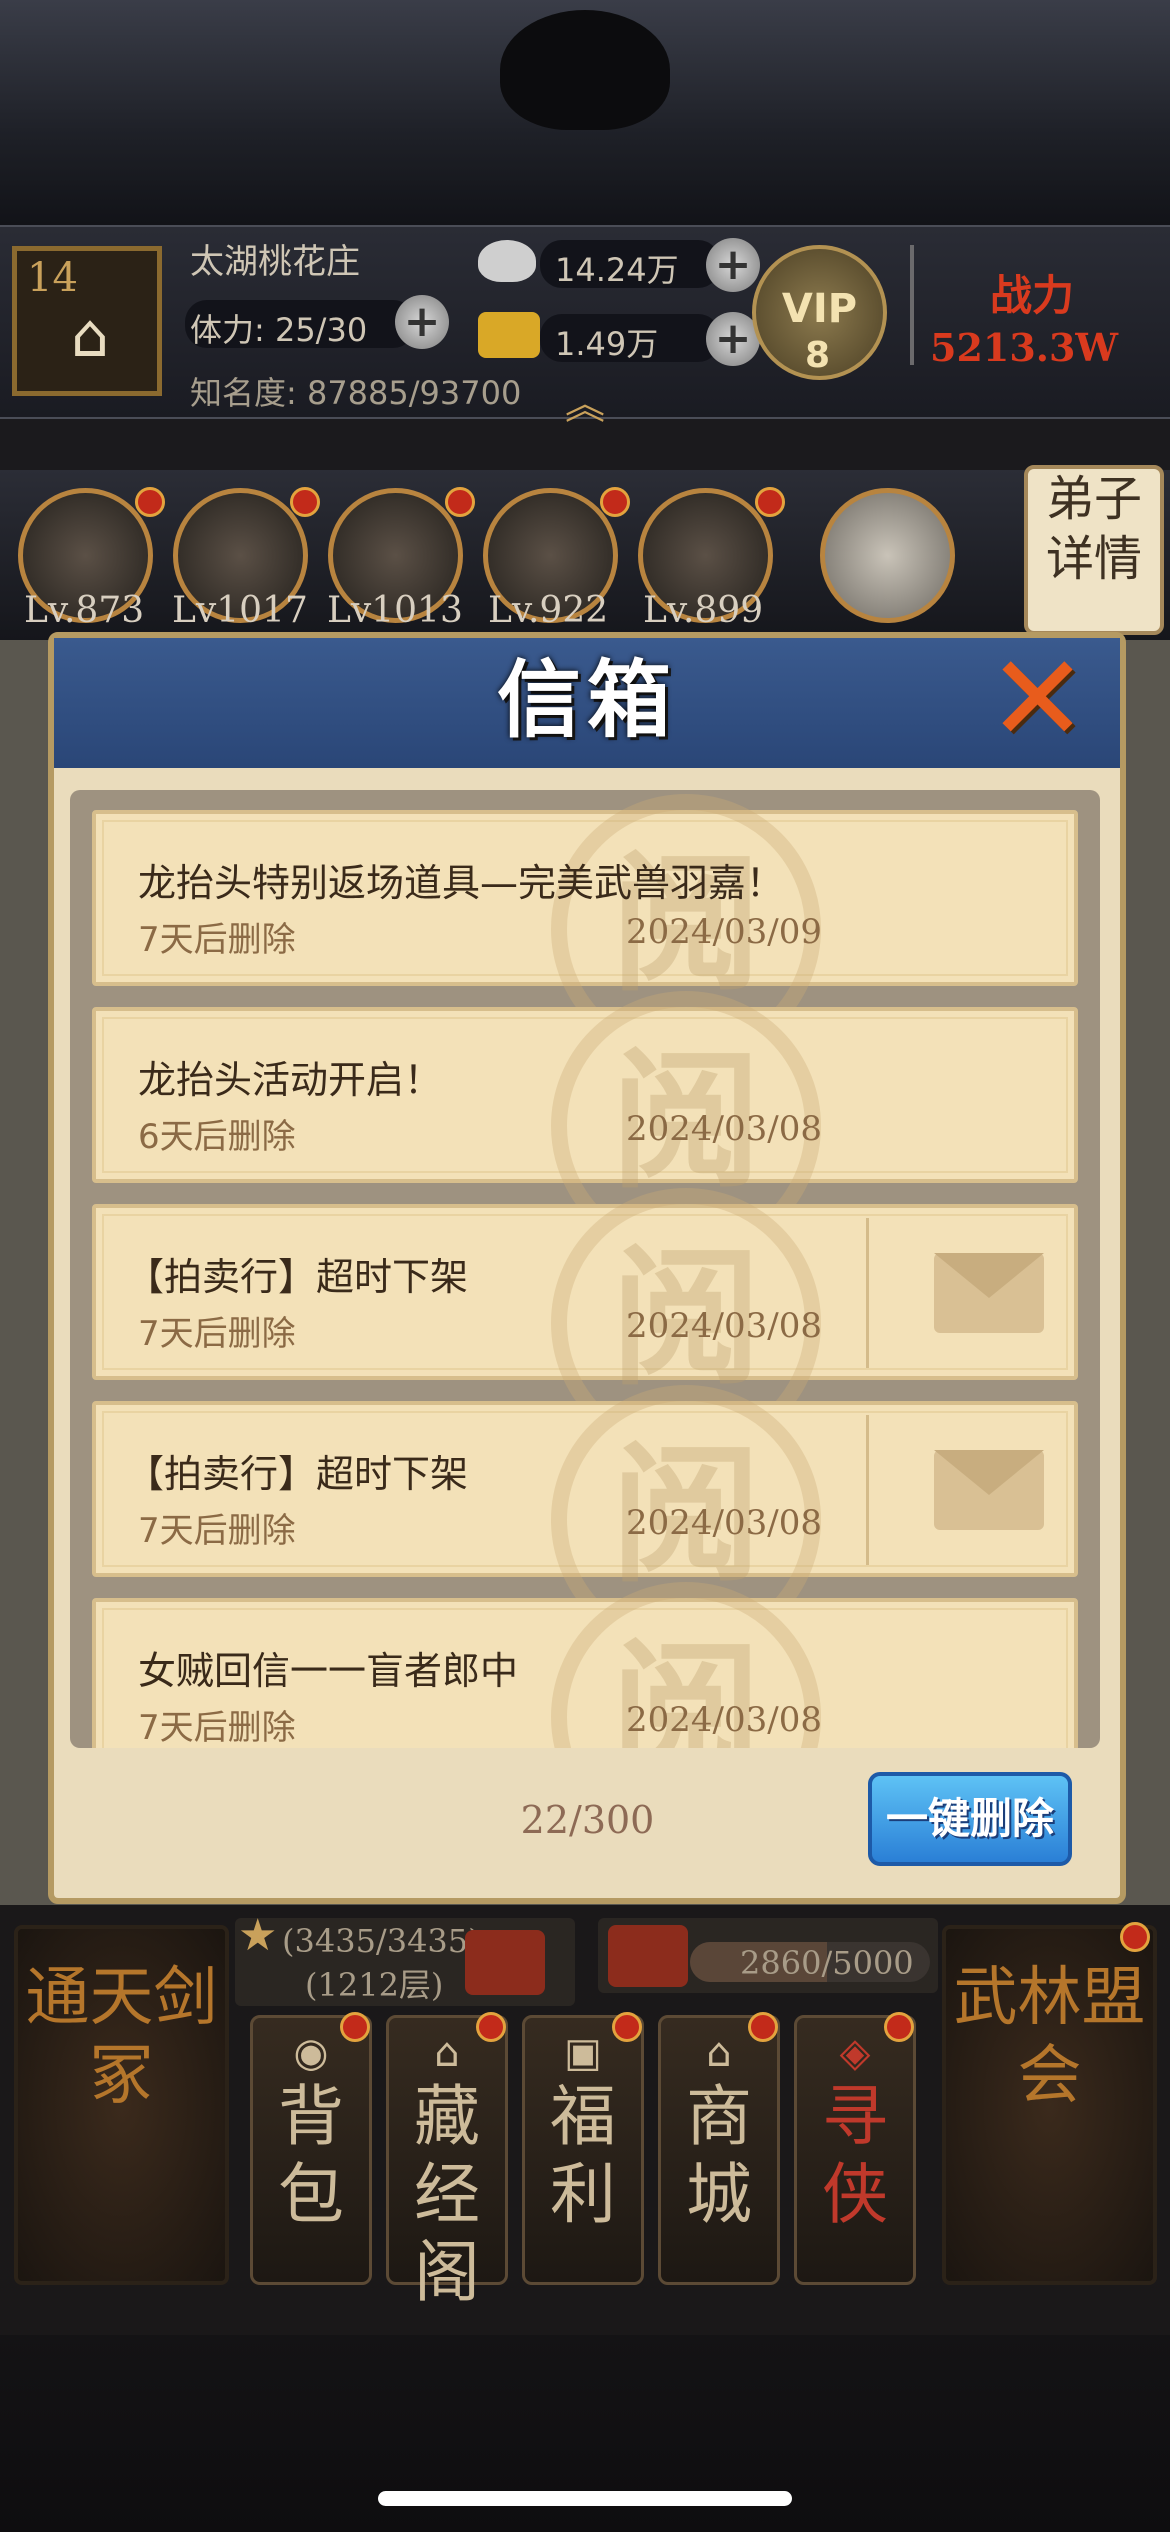  I want to click on tongtian-jianzhong-button: 通天剑冢, so click(121, 2105).